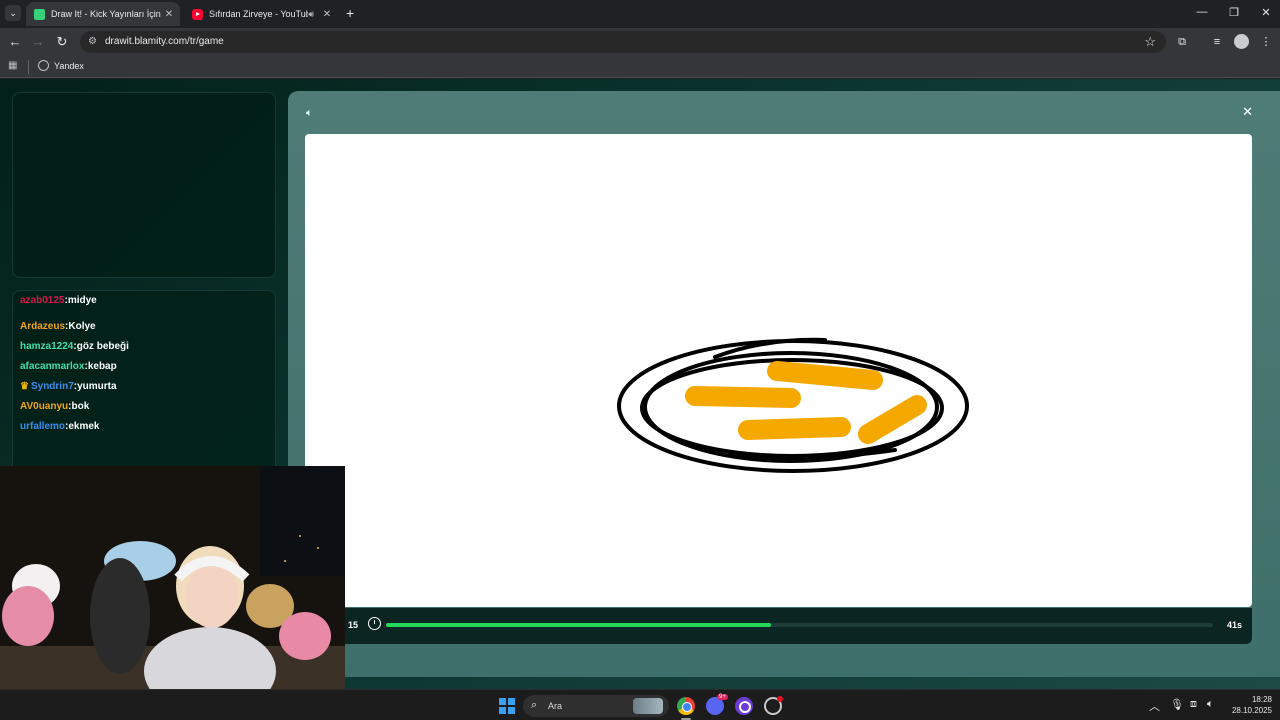 Image resolution: width=1280 pixels, height=720 pixels. What do you see at coordinates (38, 42) in the screenshot?
I see `arrow-right-icon: →` at bounding box center [38, 42].